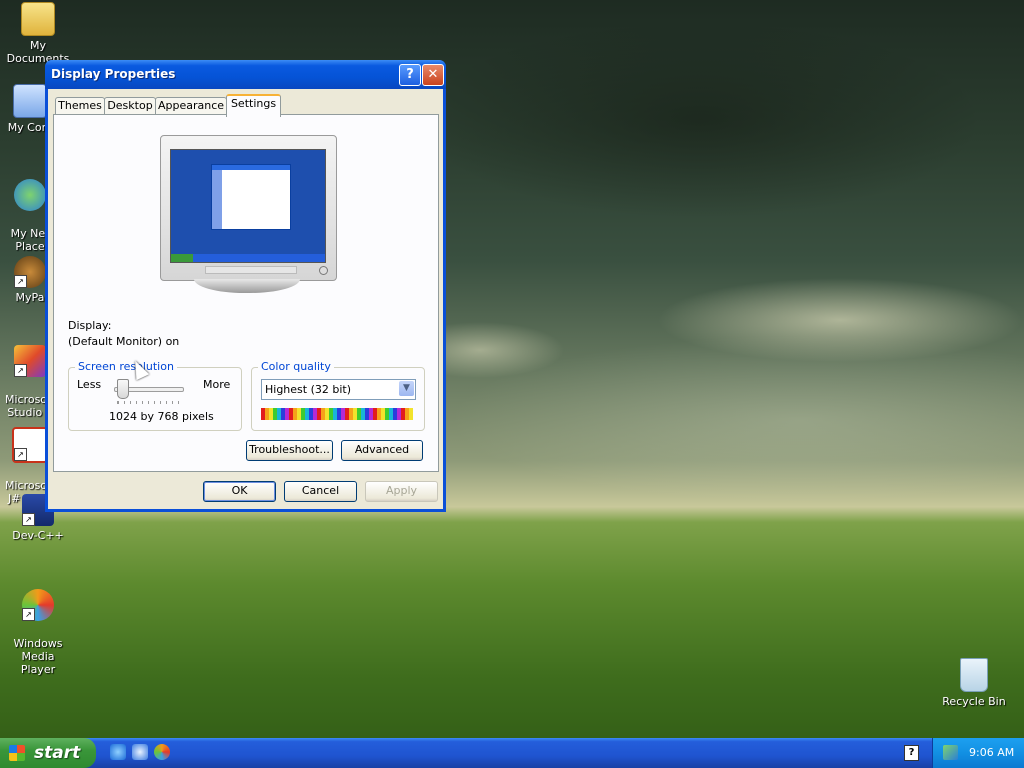  I want to click on network-places-icon, so click(30, 195).